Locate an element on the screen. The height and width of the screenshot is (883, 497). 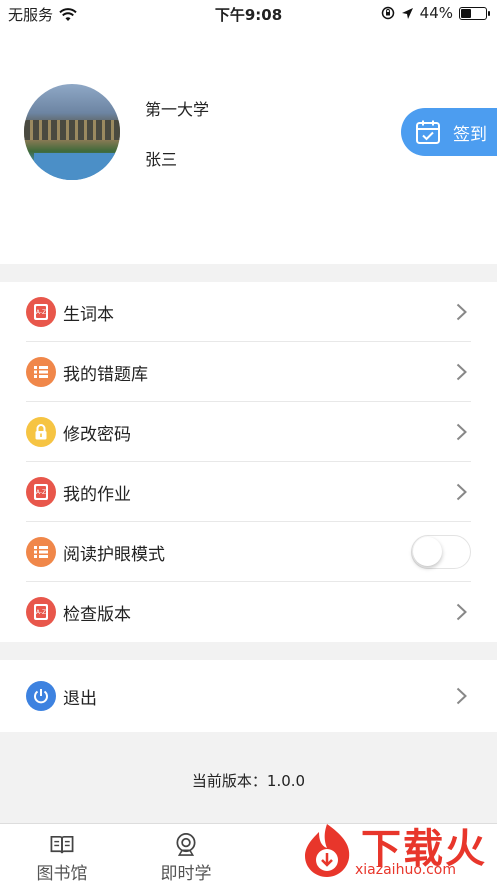
tab-library: 图书馆 is located at coordinates (62, 853).